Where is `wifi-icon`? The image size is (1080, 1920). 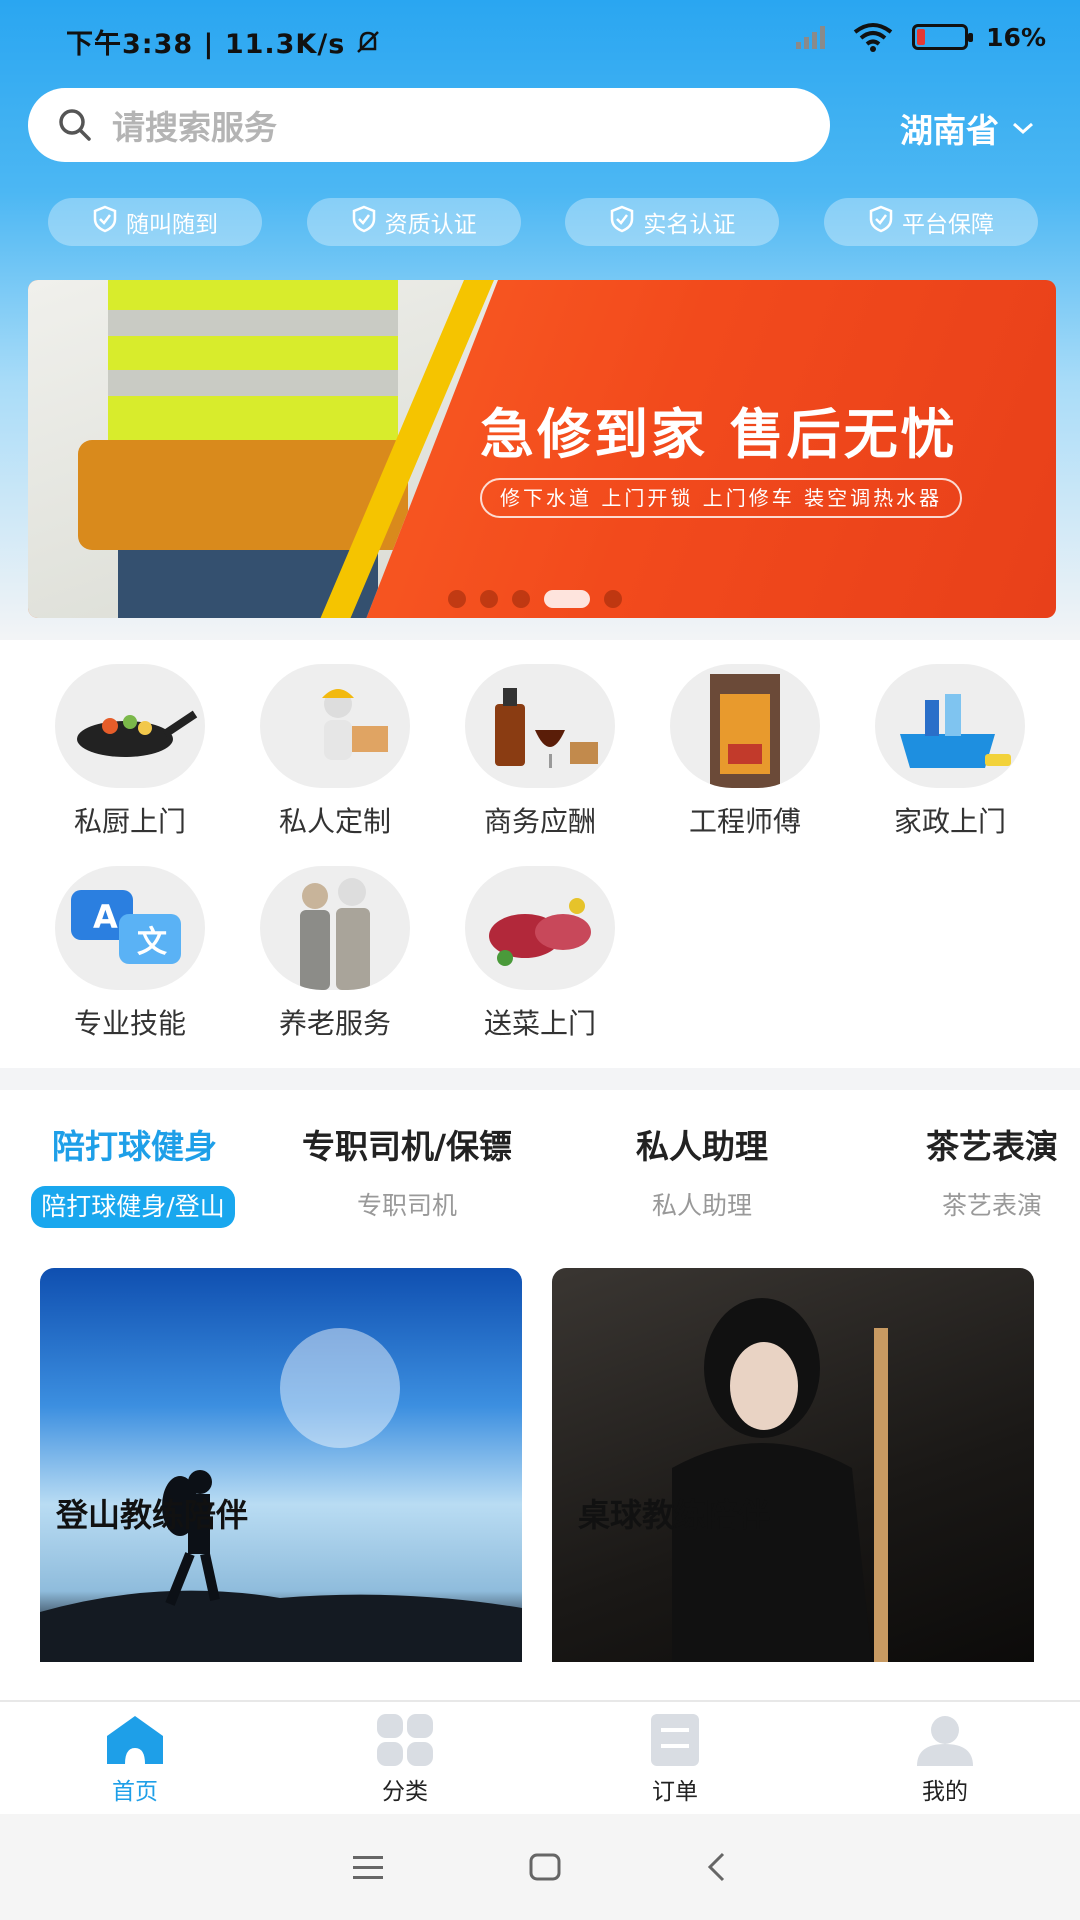 wifi-icon is located at coordinates (873, 37).